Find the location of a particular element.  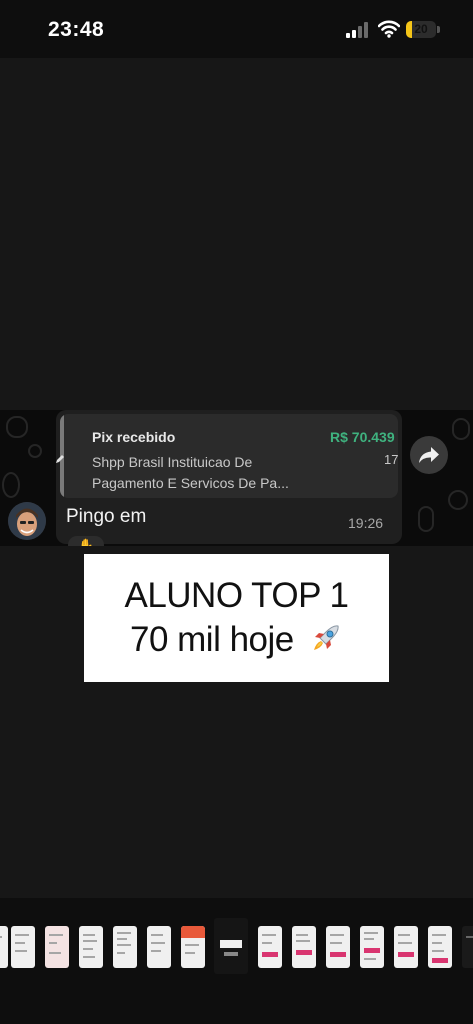

wifi-icon is located at coordinates (389, 29).